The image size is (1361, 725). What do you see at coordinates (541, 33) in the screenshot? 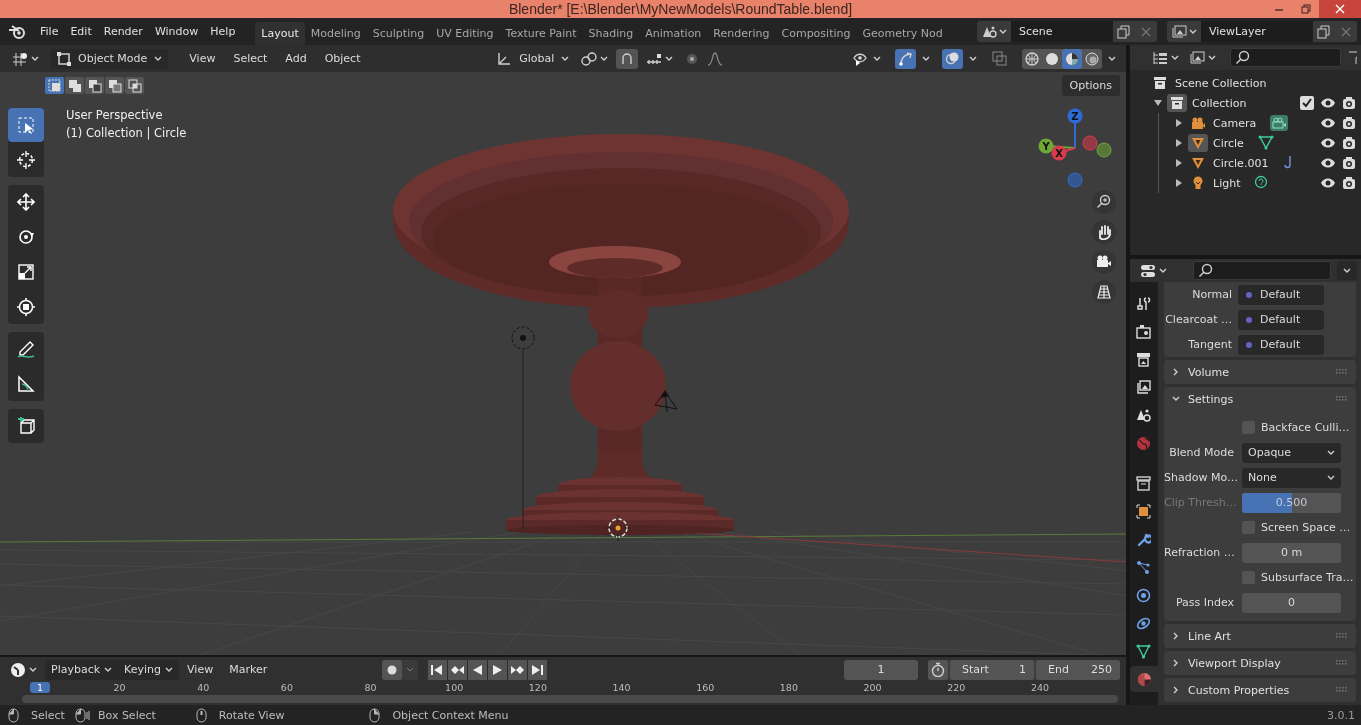
I see `workspace-tab: Texture Paint` at bounding box center [541, 33].